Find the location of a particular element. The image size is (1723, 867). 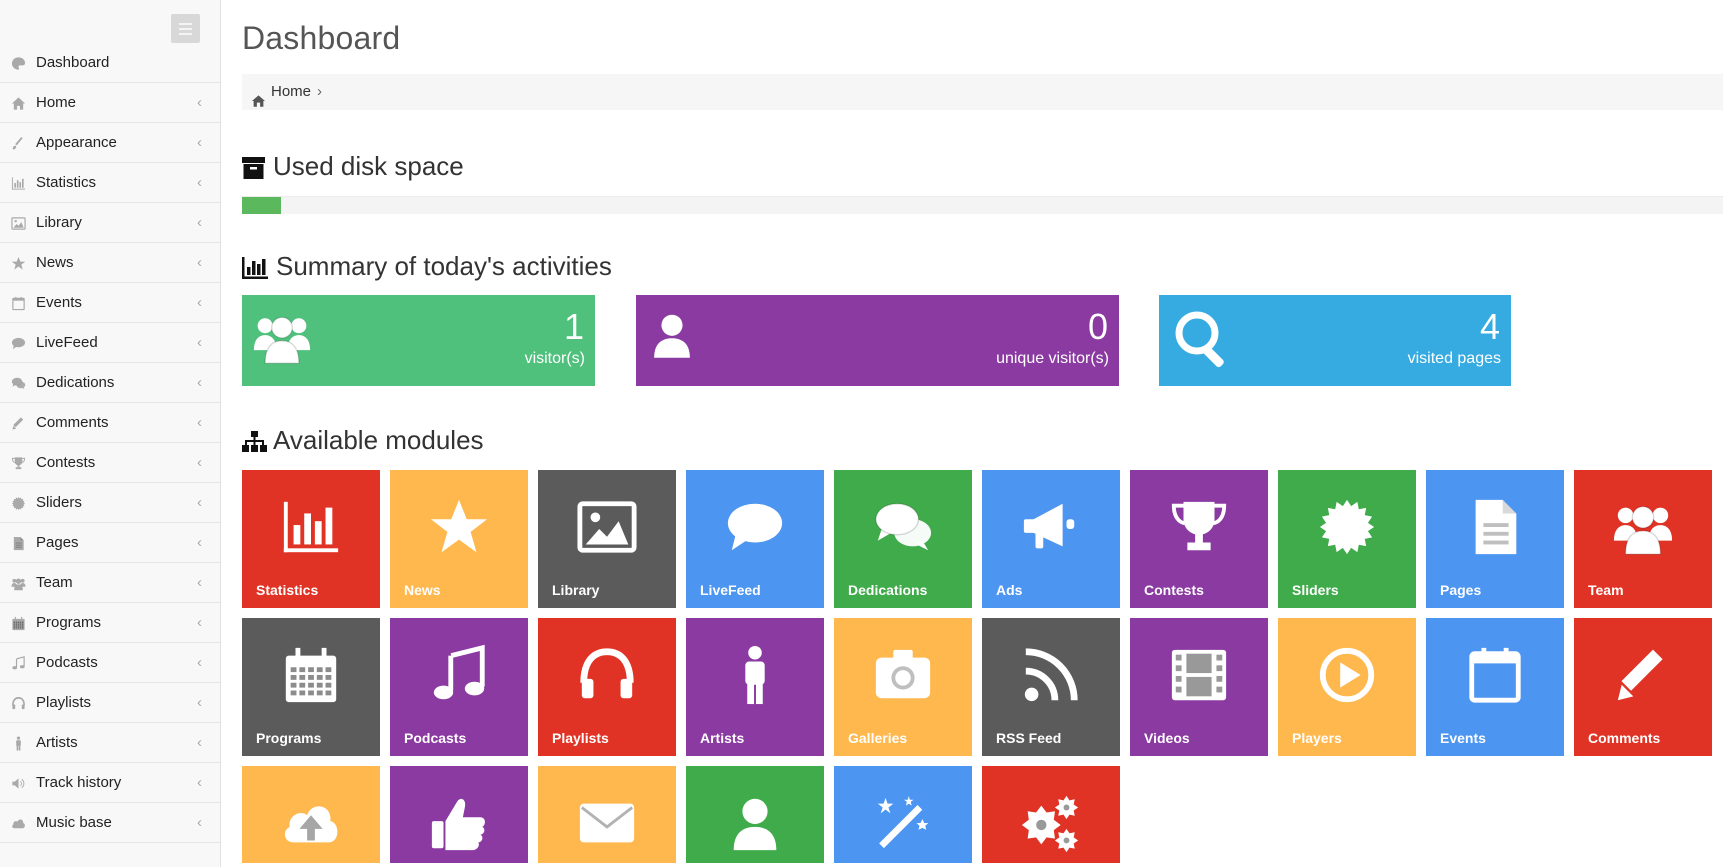

sidebar-item-label: Playlists is located at coordinates (64, 702).